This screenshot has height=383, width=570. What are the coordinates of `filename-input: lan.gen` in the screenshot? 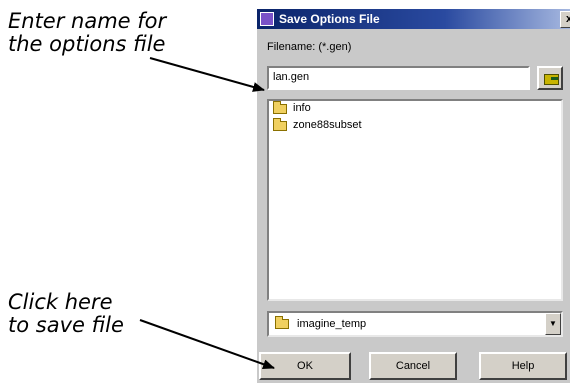 It's located at (398, 78).